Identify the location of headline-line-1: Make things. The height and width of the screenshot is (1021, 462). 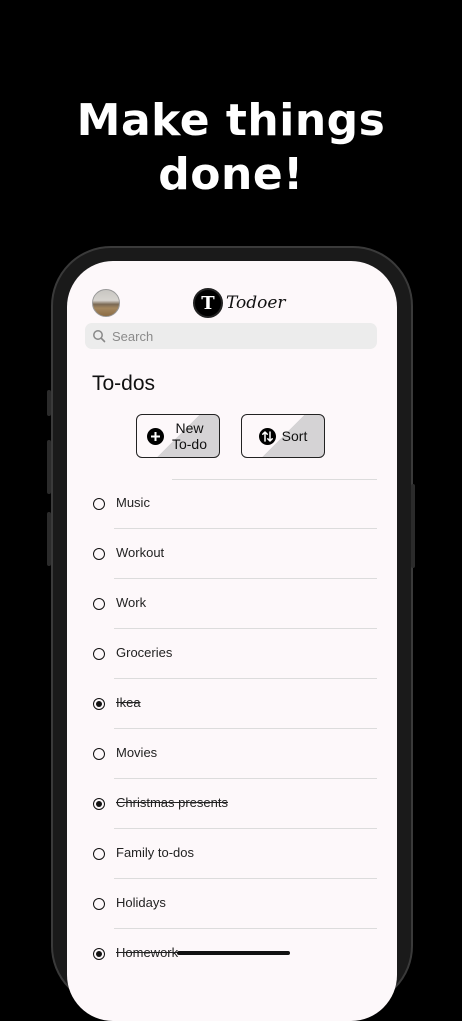
(231, 120).